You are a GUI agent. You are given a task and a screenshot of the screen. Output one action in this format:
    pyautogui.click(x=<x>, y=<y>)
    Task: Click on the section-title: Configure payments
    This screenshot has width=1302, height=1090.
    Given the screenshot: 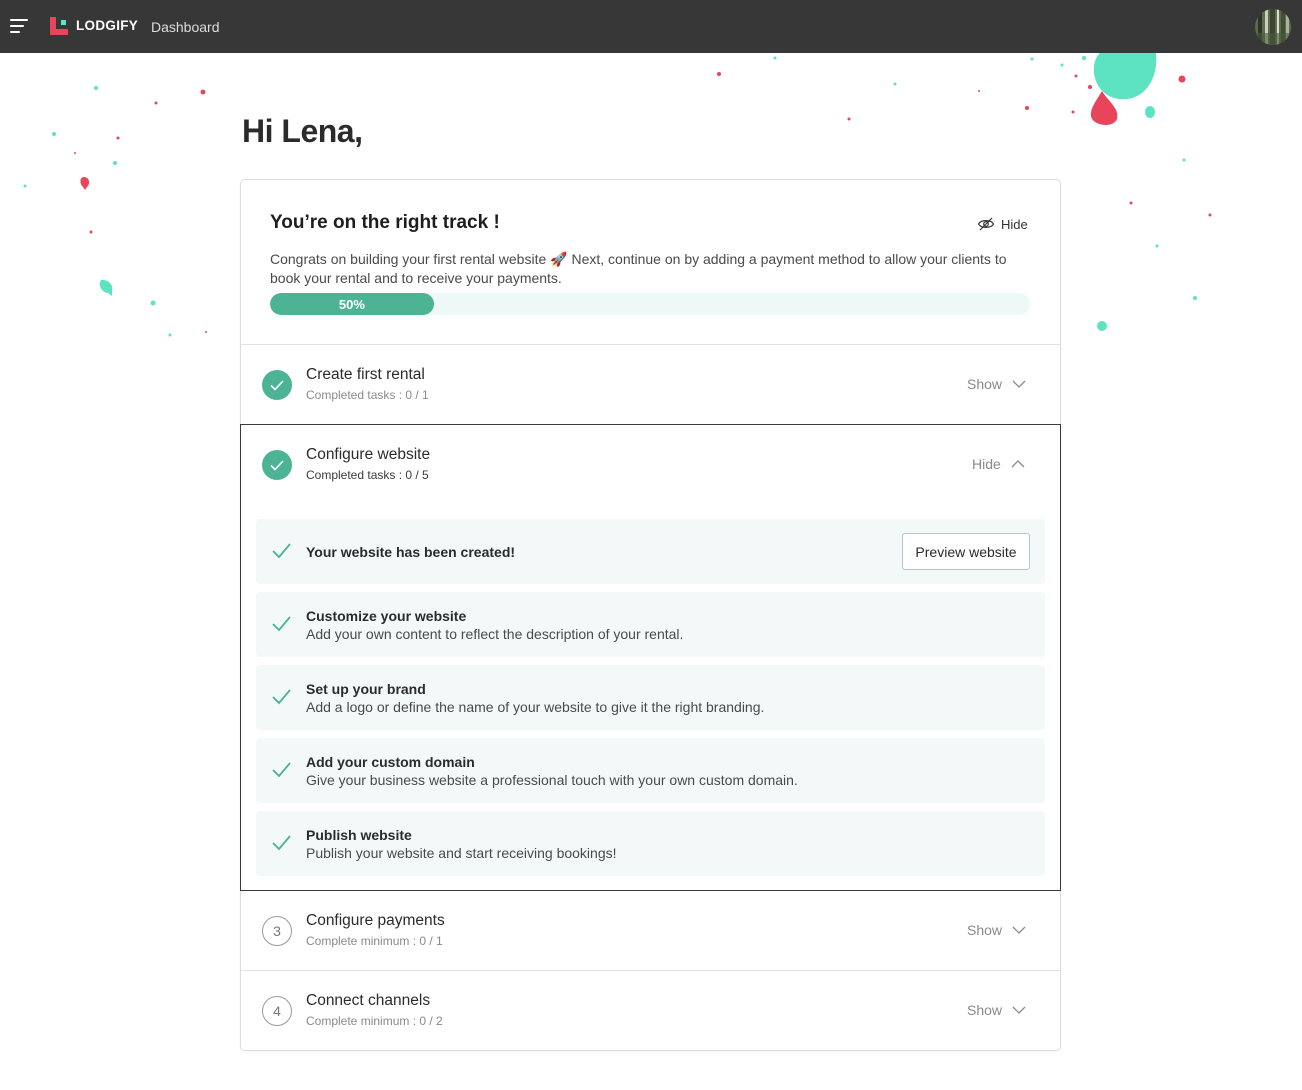 What is the action you would take?
    pyautogui.click(x=375, y=920)
    